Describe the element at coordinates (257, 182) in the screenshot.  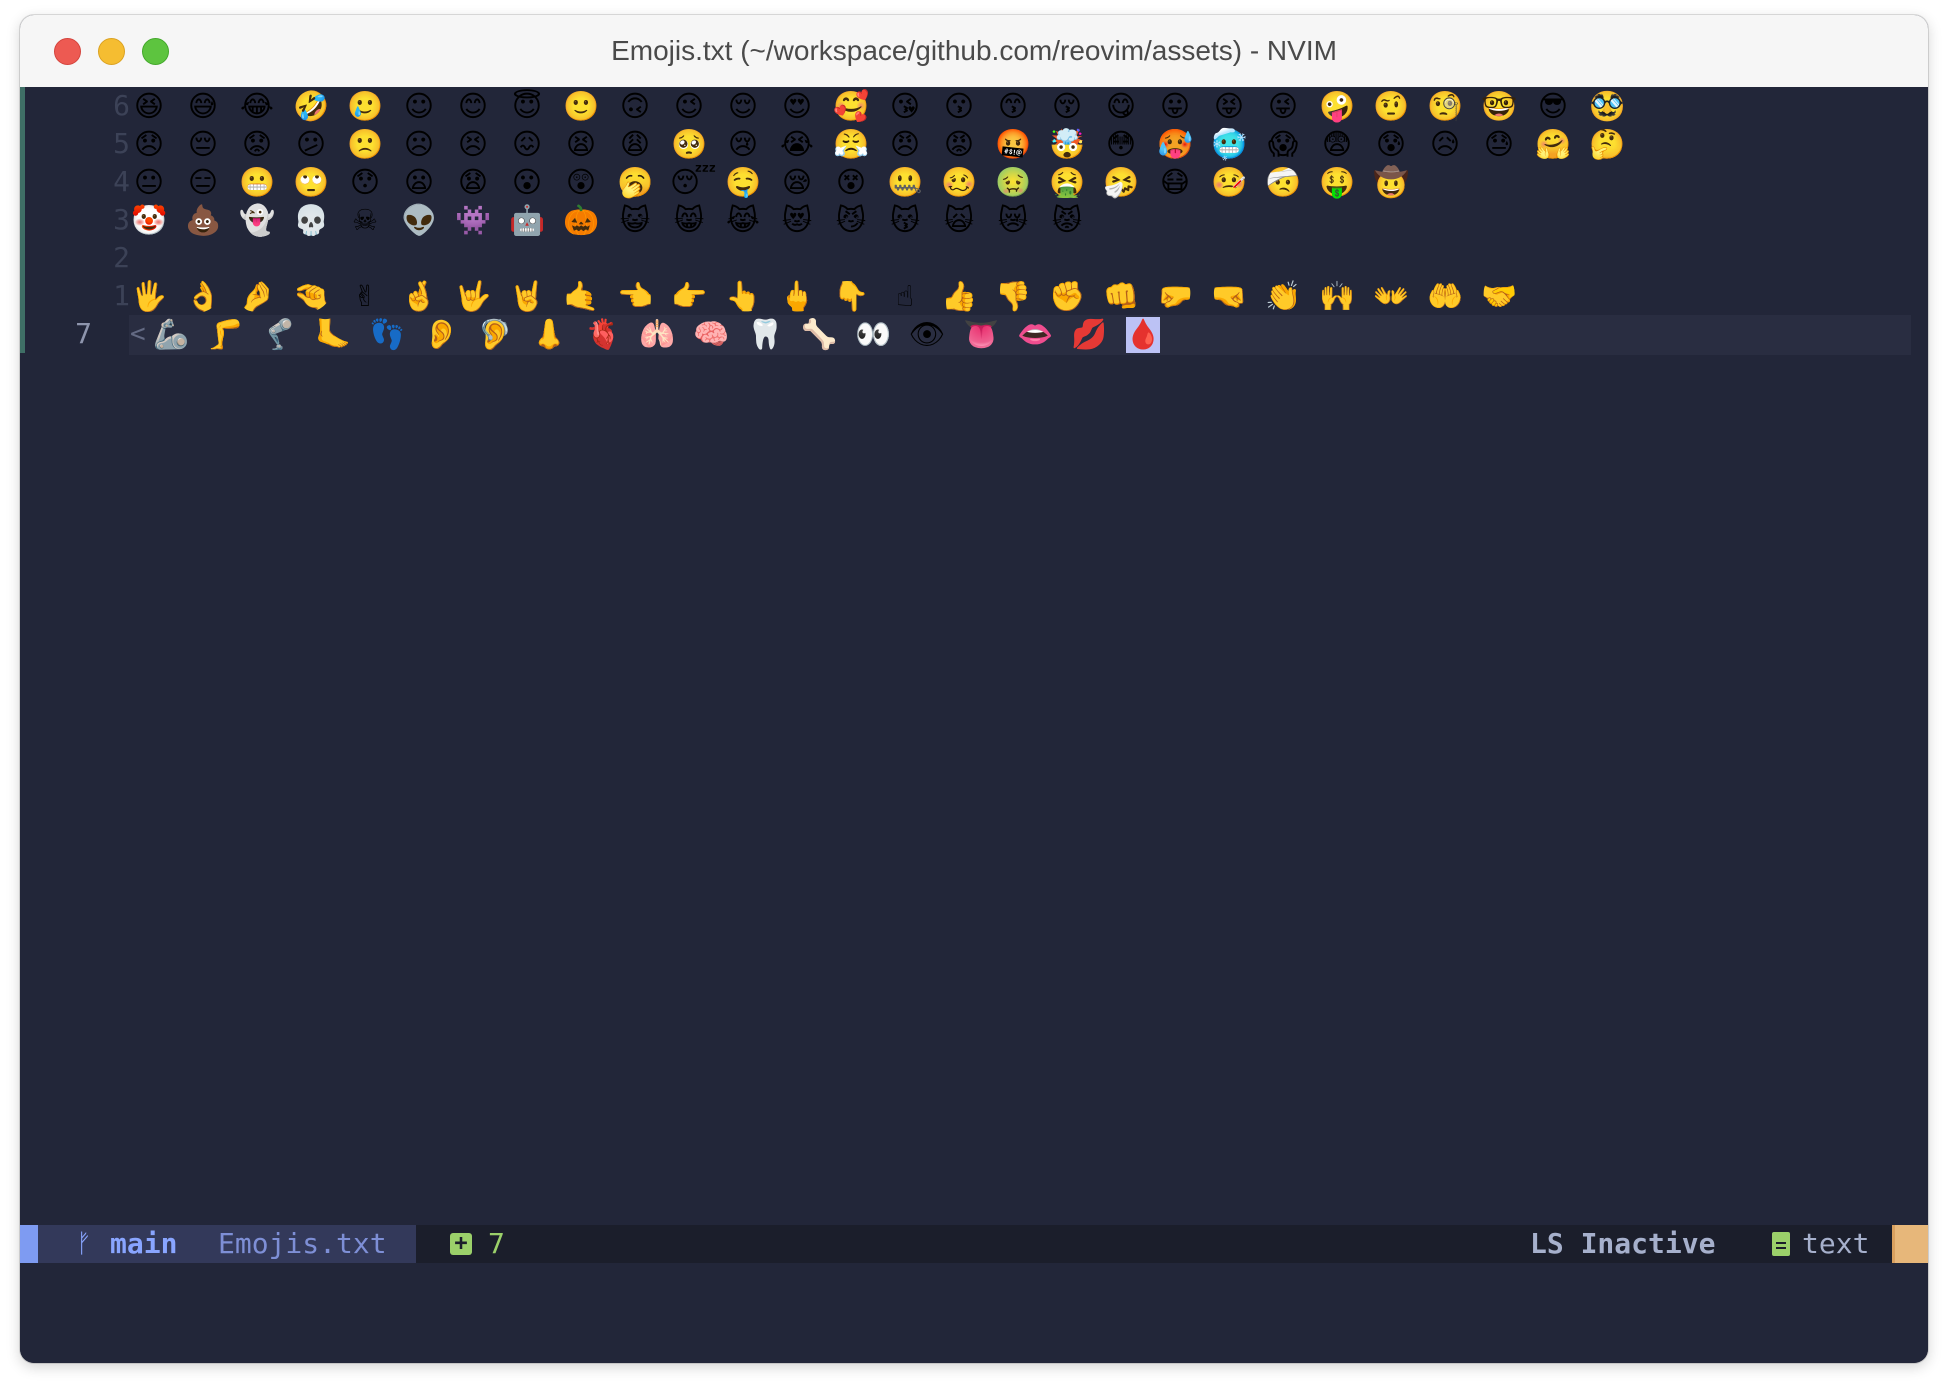
I see `emoji-char: 😬` at that location.